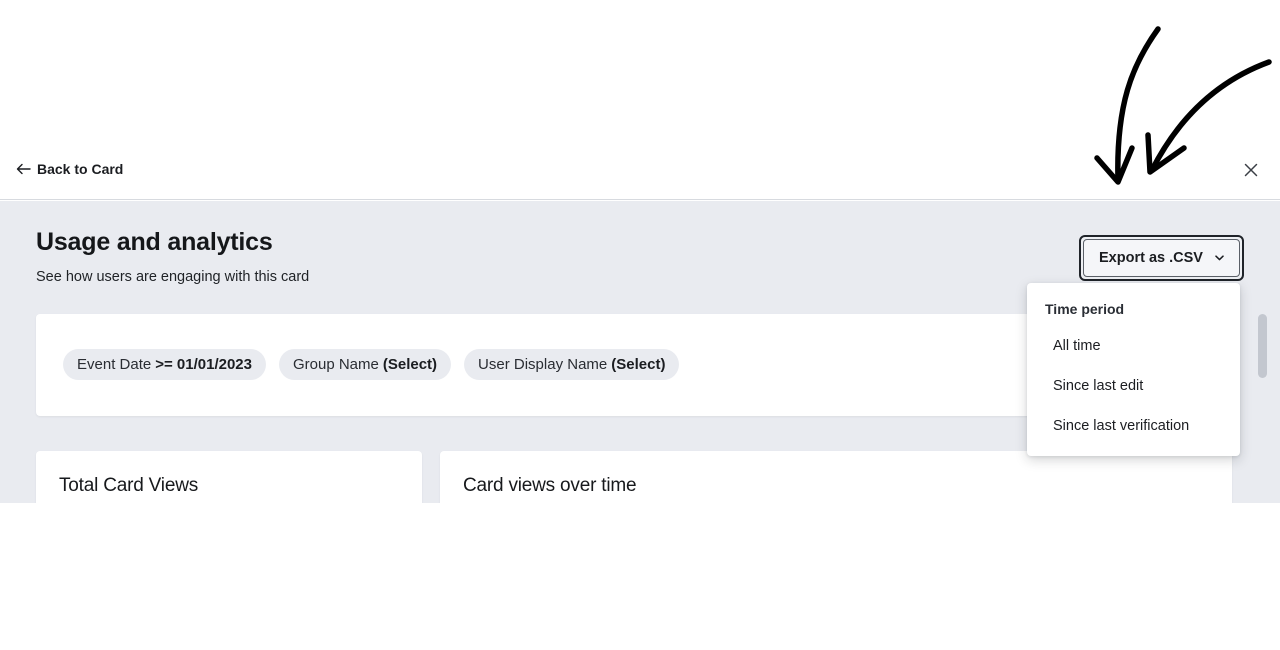 The height and width of the screenshot is (650, 1280). What do you see at coordinates (543, 364) in the screenshot?
I see `filter-name: User Display Name` at bounding box center [543, 364].